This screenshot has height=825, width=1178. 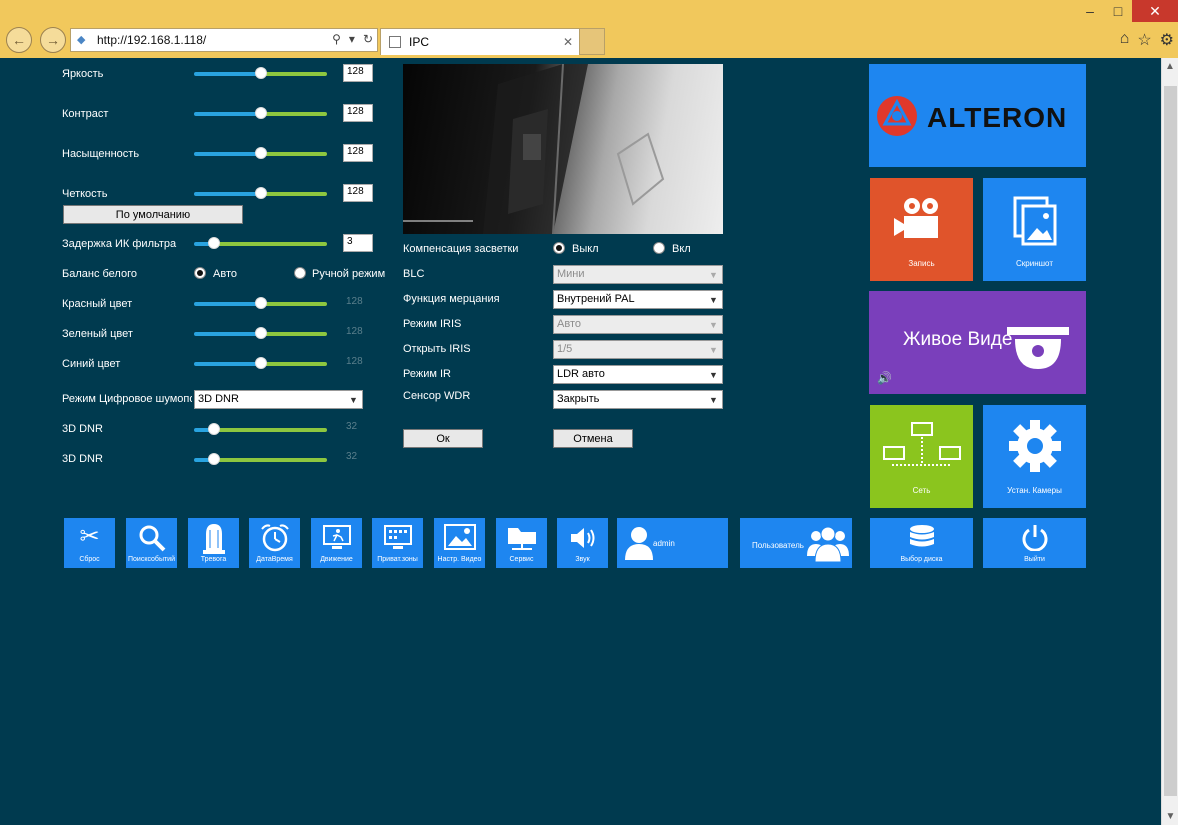 I want to click on dnr1-slider, so click(x=260, y=429).